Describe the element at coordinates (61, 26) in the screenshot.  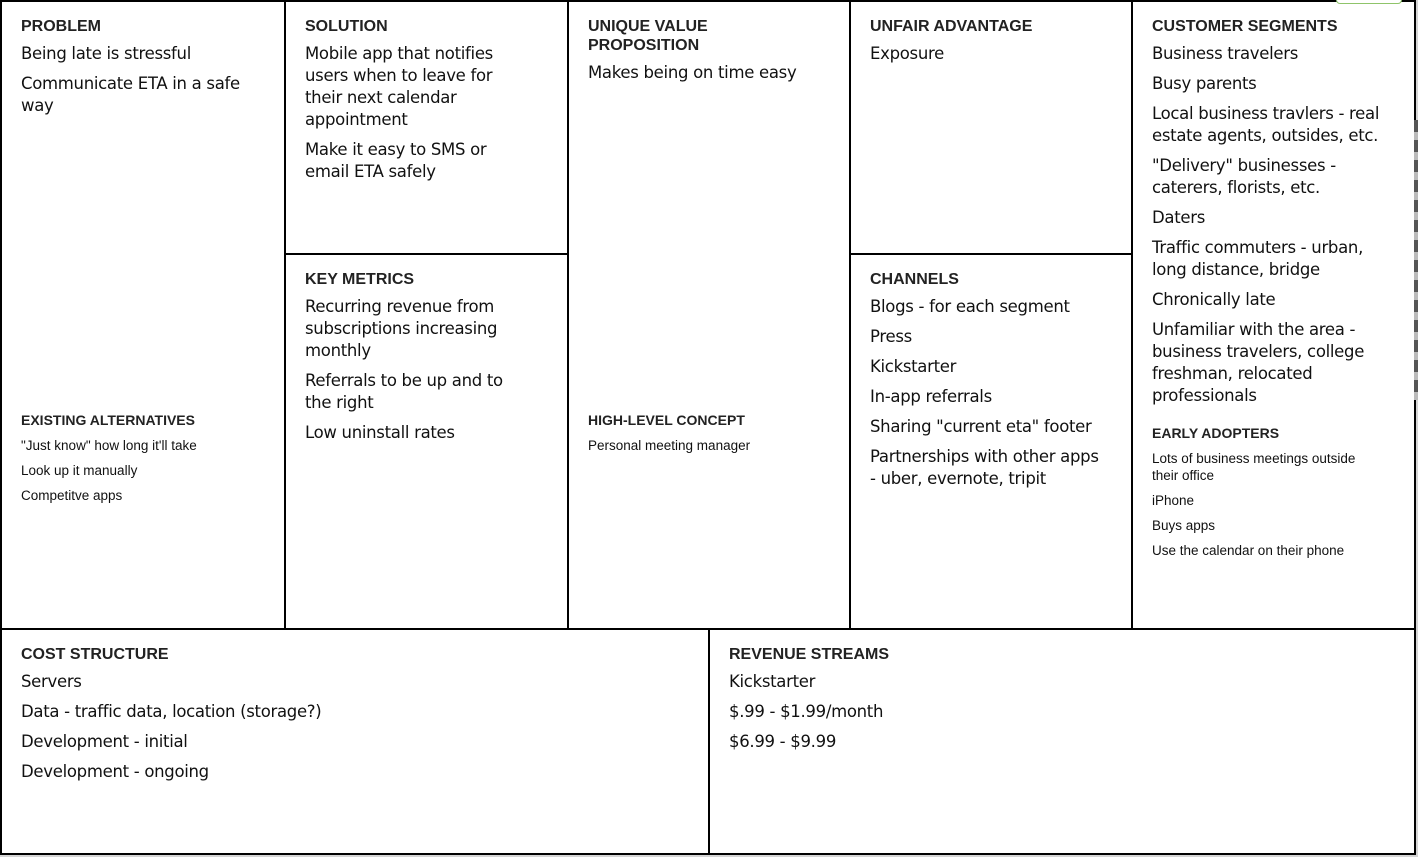
I see `problem-title: PROBLEM` at that location.